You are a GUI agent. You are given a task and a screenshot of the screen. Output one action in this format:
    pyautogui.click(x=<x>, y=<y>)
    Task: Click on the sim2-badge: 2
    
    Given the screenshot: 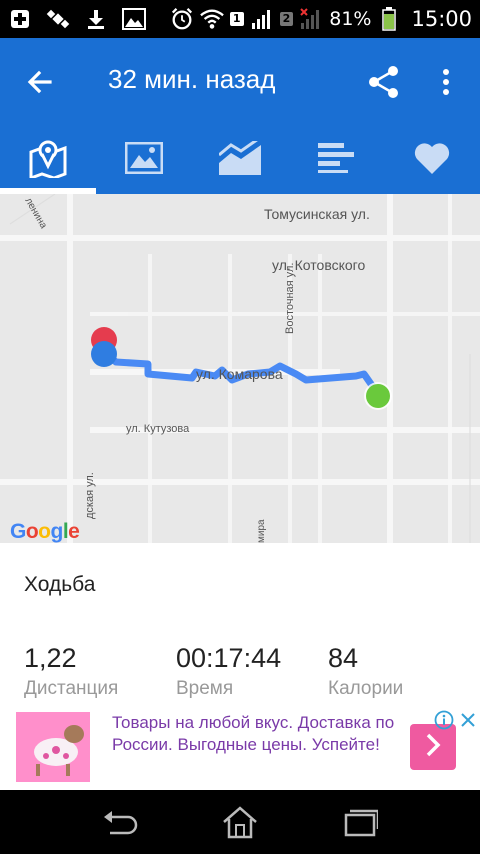 What is the action you would take?
    pyautogui.click(x=286, y=19)
    